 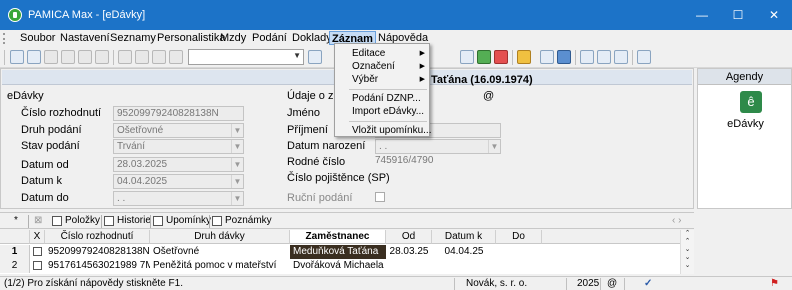 What do you see at coordinates (82, 220) in the screenshot?
I see `tab-polozky: Položky` at bounding box center [82, 220].